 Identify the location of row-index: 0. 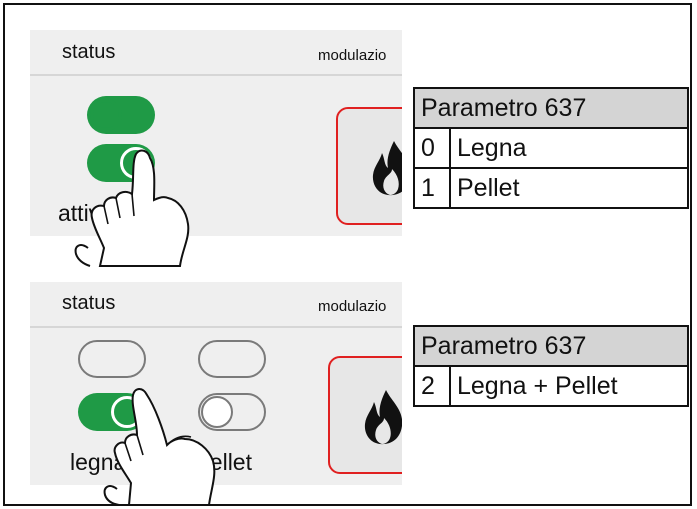
(432, 148).